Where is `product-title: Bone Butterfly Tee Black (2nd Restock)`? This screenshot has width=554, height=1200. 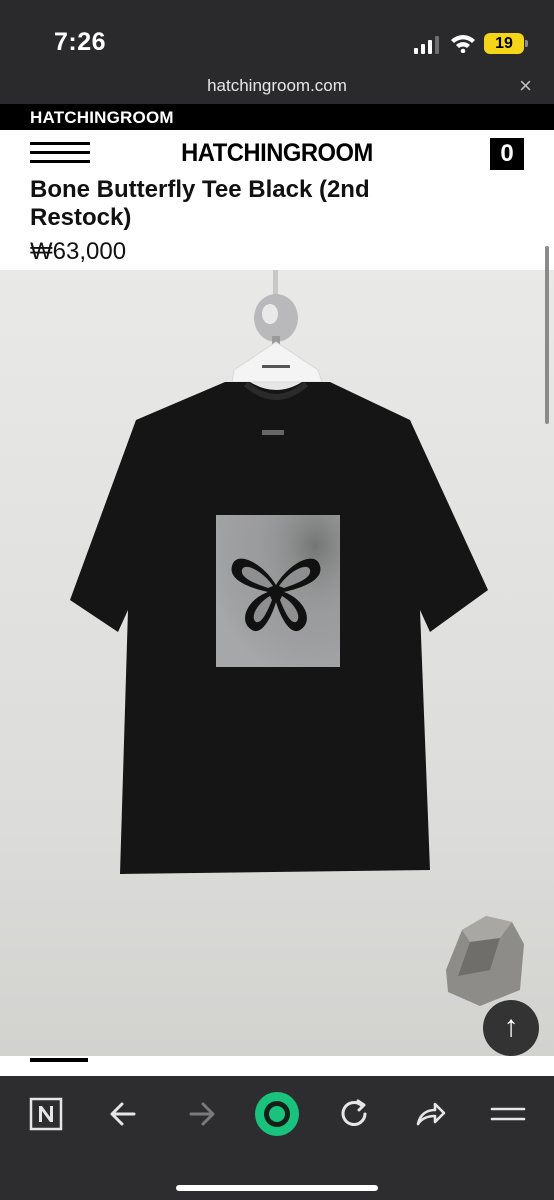
product-title: Bone Butterfly Tee Black (2nd Restock) is located at coordinates (200, 203).